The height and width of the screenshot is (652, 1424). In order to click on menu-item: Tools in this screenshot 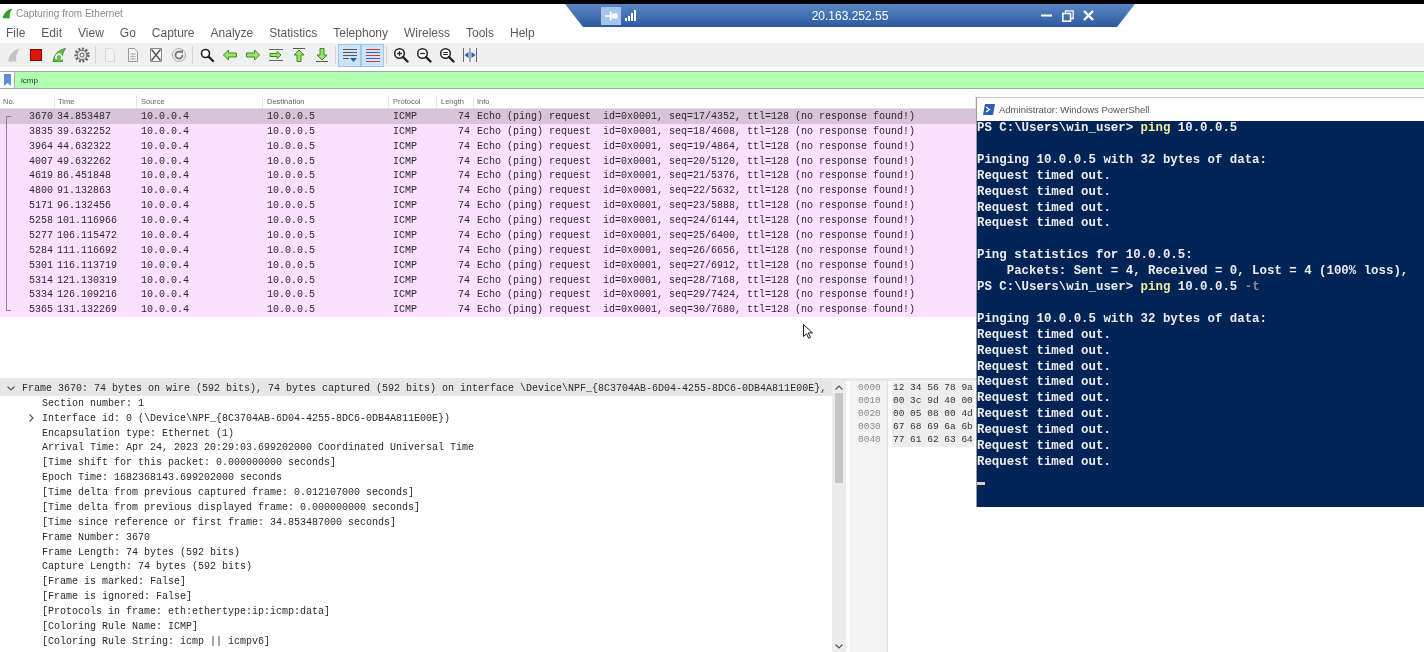, I will do `click(480, 32)`.